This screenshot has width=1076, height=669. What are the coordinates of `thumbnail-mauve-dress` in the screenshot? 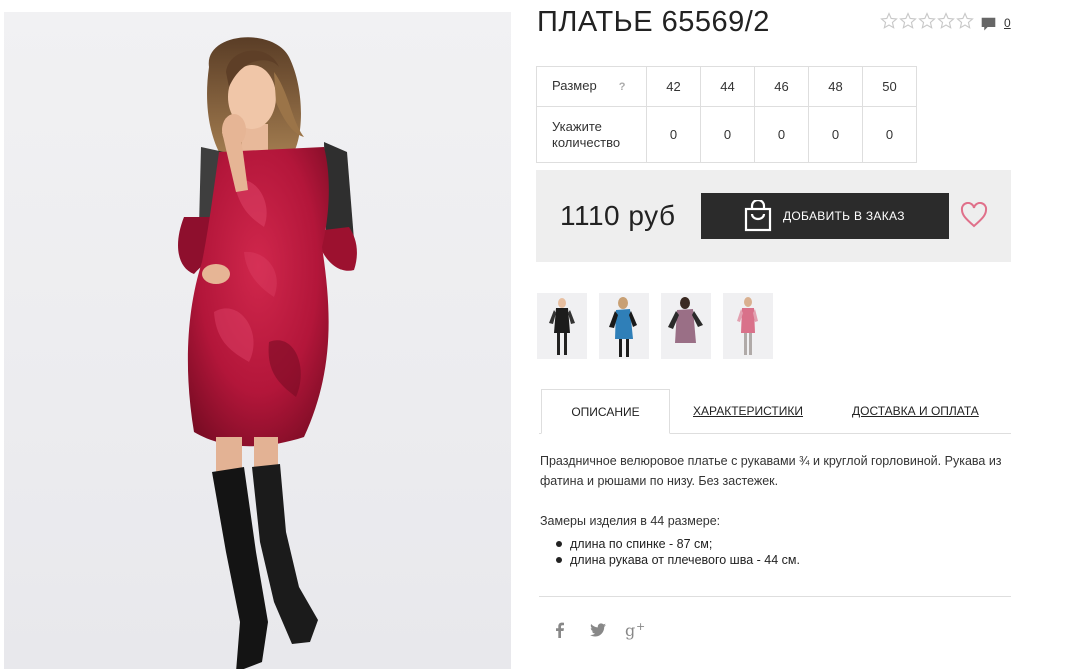 It's located at (686, 326).